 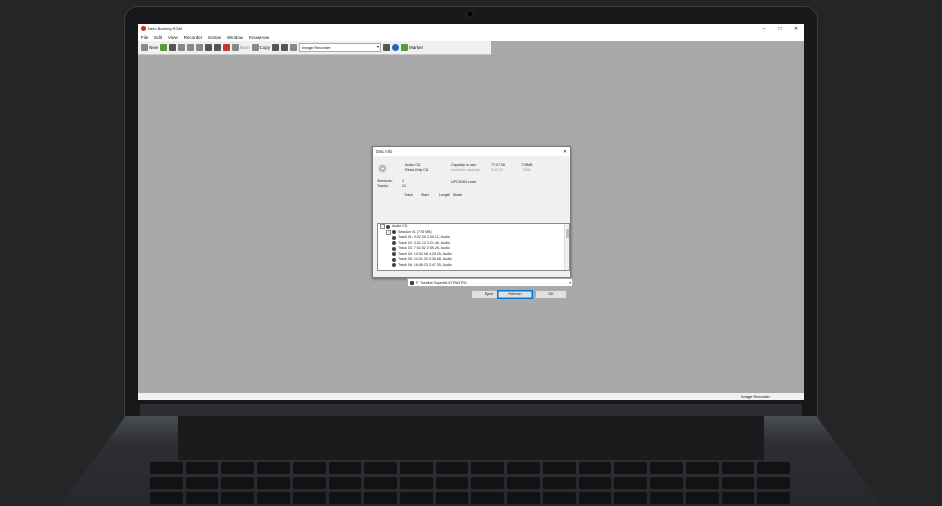 I want to click on laptop-hinge, so click(x=471, y=410).